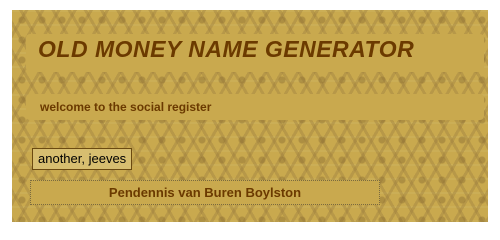 This screenshot has height=240, width=500. I want to click on page-subtitle: welcome to the social register, so click(126, 107).